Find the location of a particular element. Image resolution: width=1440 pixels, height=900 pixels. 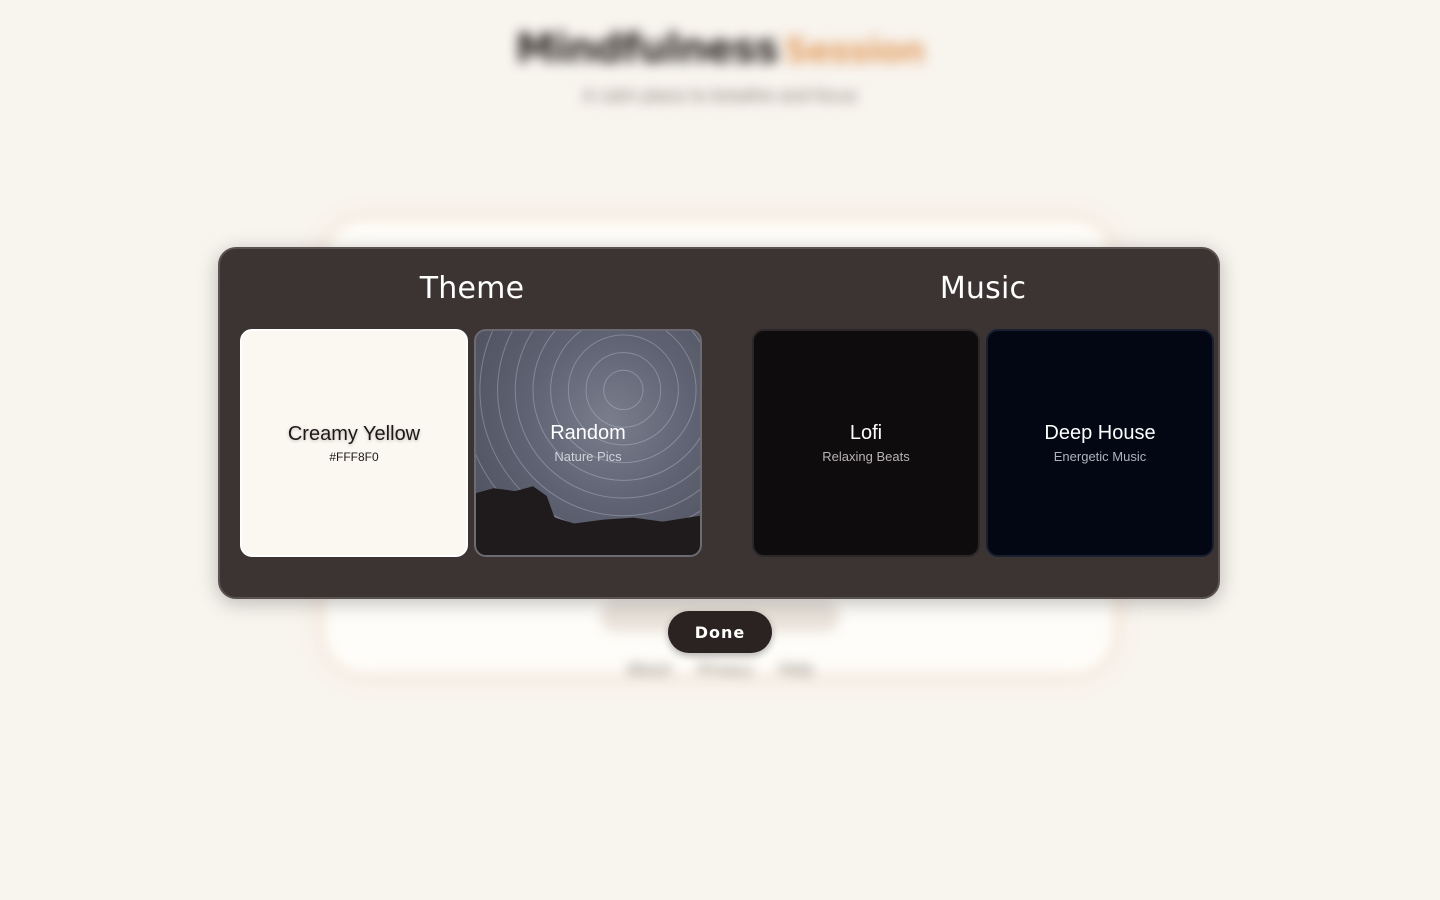

background-title: Mindfulness Session is located at coordinates (720, 49).